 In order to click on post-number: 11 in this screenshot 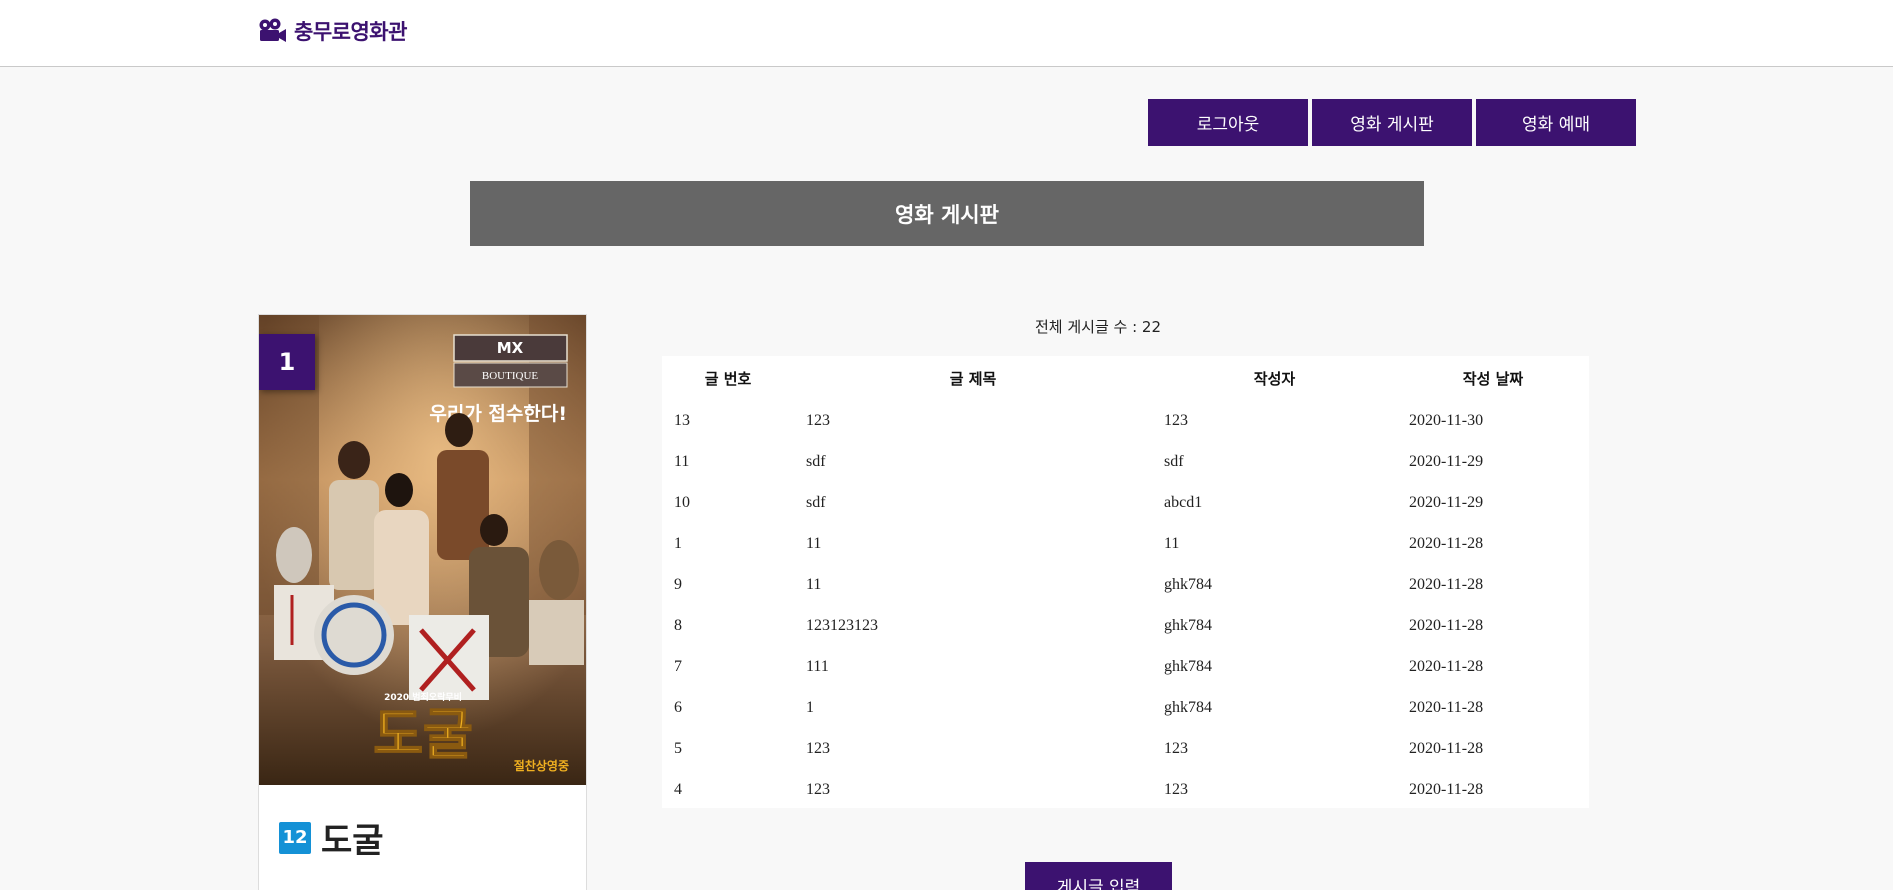, I will do `click(682, 461)`.